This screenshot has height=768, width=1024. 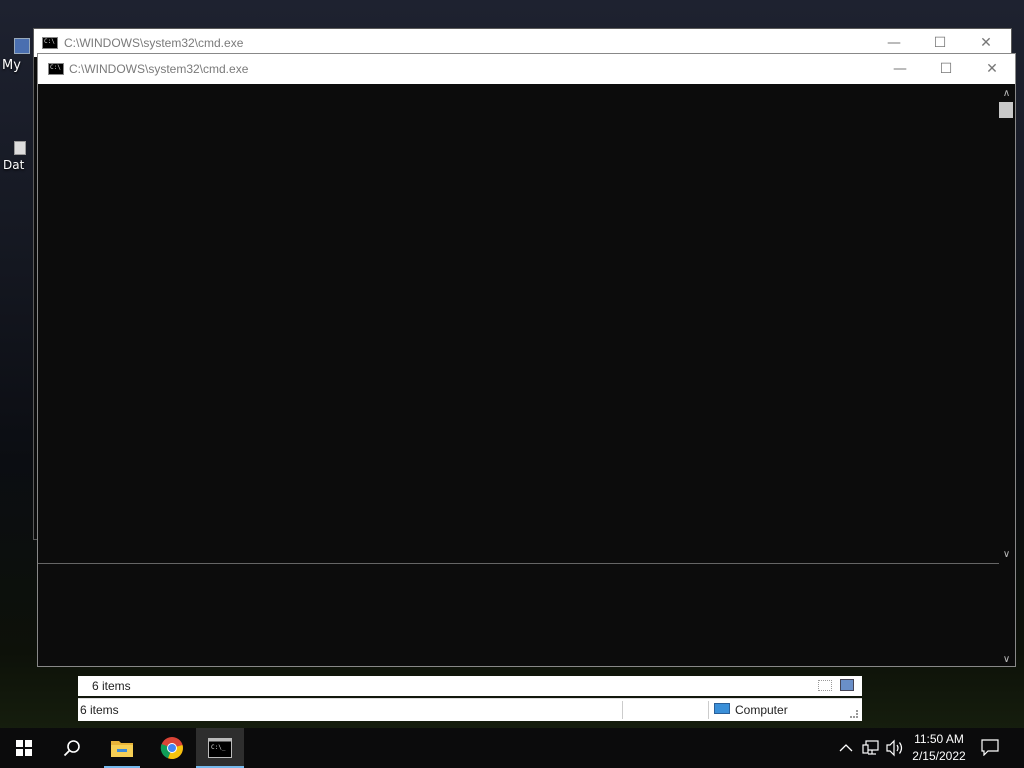 I want to click on cmd-taskbar-button: C:\_, so click(x=220, y=748).